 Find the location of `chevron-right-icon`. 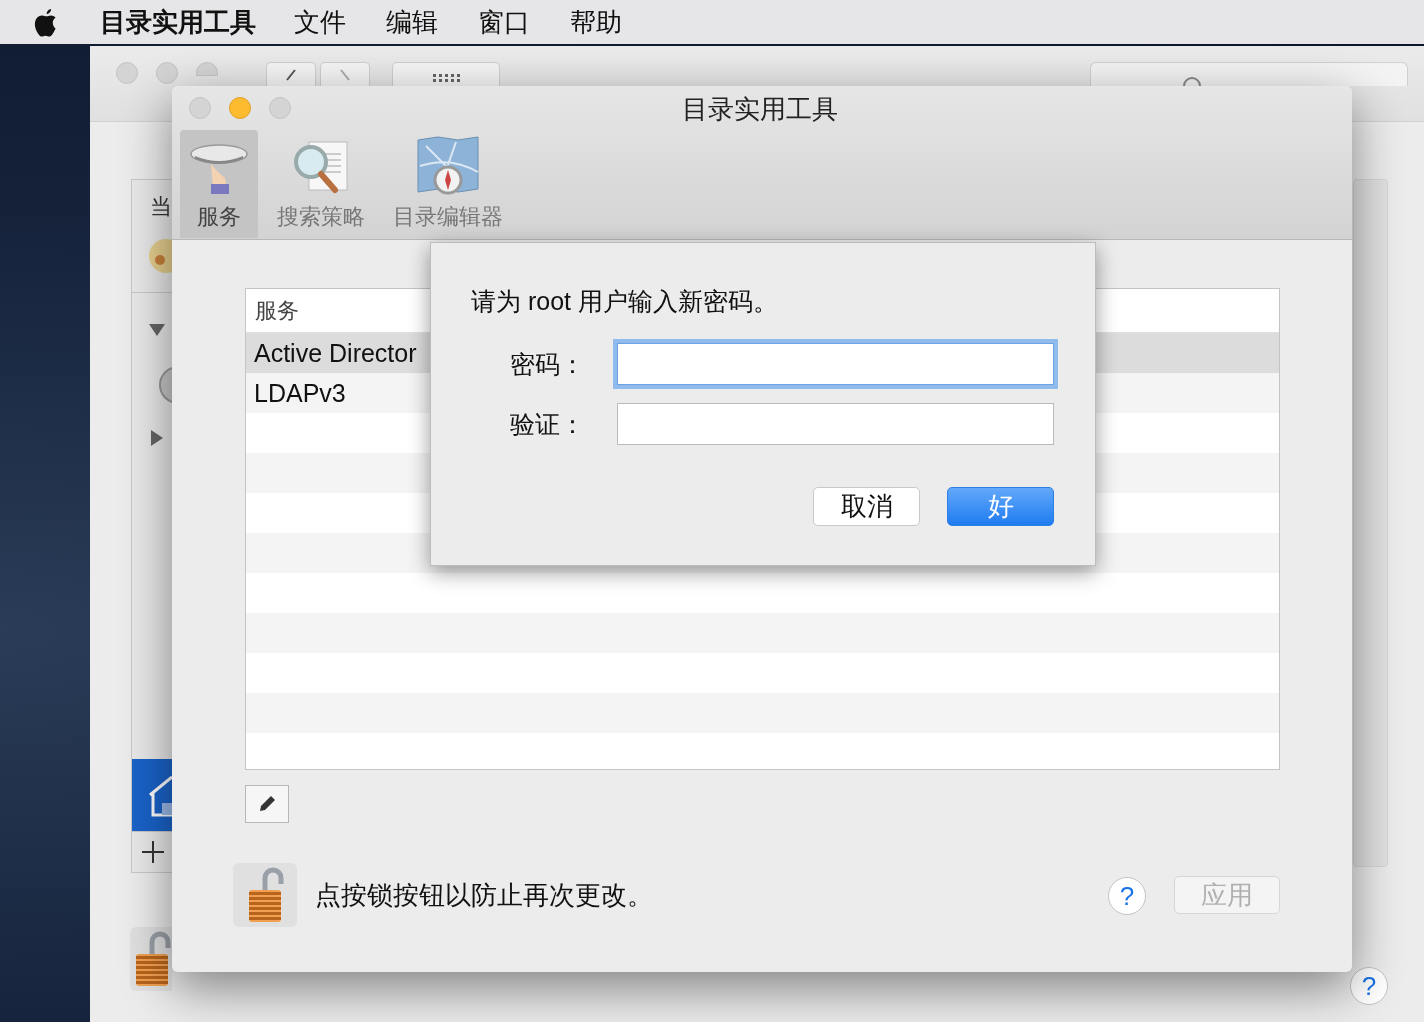

chevron-right-icon is located at coordinates (345, 74).